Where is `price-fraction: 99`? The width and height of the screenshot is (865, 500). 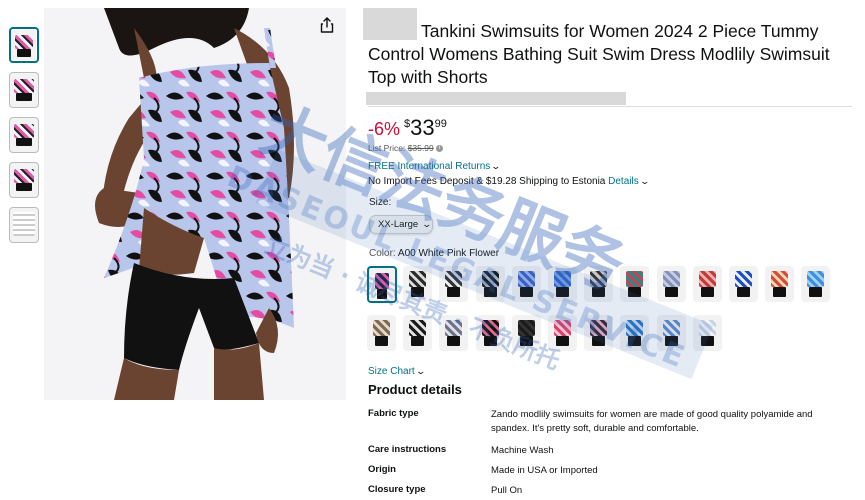
price-fraction: 99 is located at coordinates (440, 124).